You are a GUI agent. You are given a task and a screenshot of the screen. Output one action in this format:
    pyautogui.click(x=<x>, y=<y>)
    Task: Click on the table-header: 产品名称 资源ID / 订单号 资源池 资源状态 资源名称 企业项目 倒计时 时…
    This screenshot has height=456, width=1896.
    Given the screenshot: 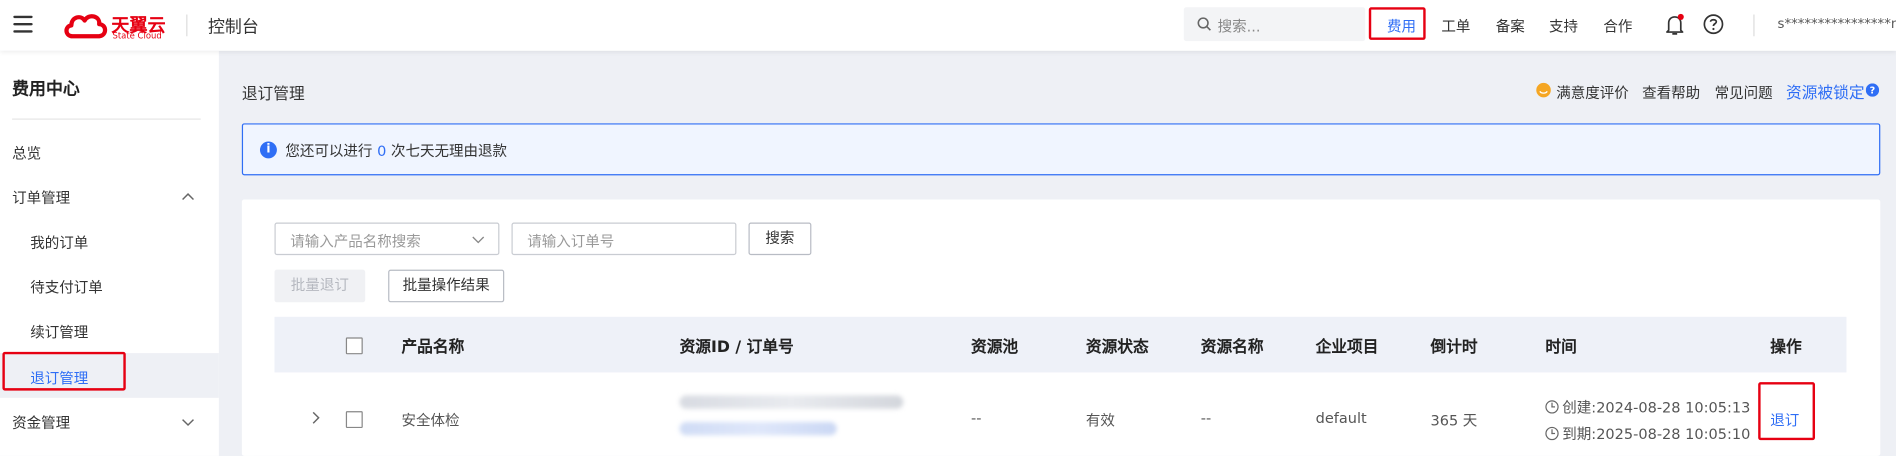 What is the action you would take?
    pyautogui.click(x=1060, y=344)
    